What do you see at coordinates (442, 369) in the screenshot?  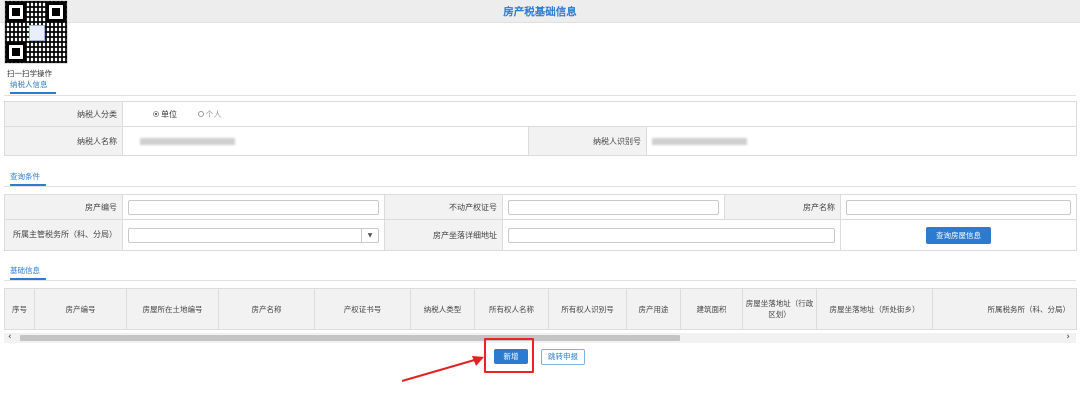 I see `annotation-arrow-icon` at bounding box center [442, 369].